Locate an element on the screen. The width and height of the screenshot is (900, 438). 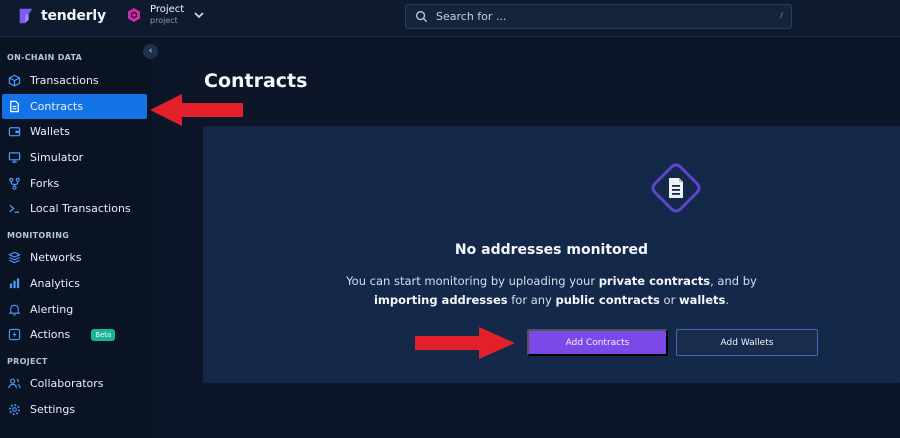
sidebar-item-transactions: Transactions is located at coordinates (74, 80).